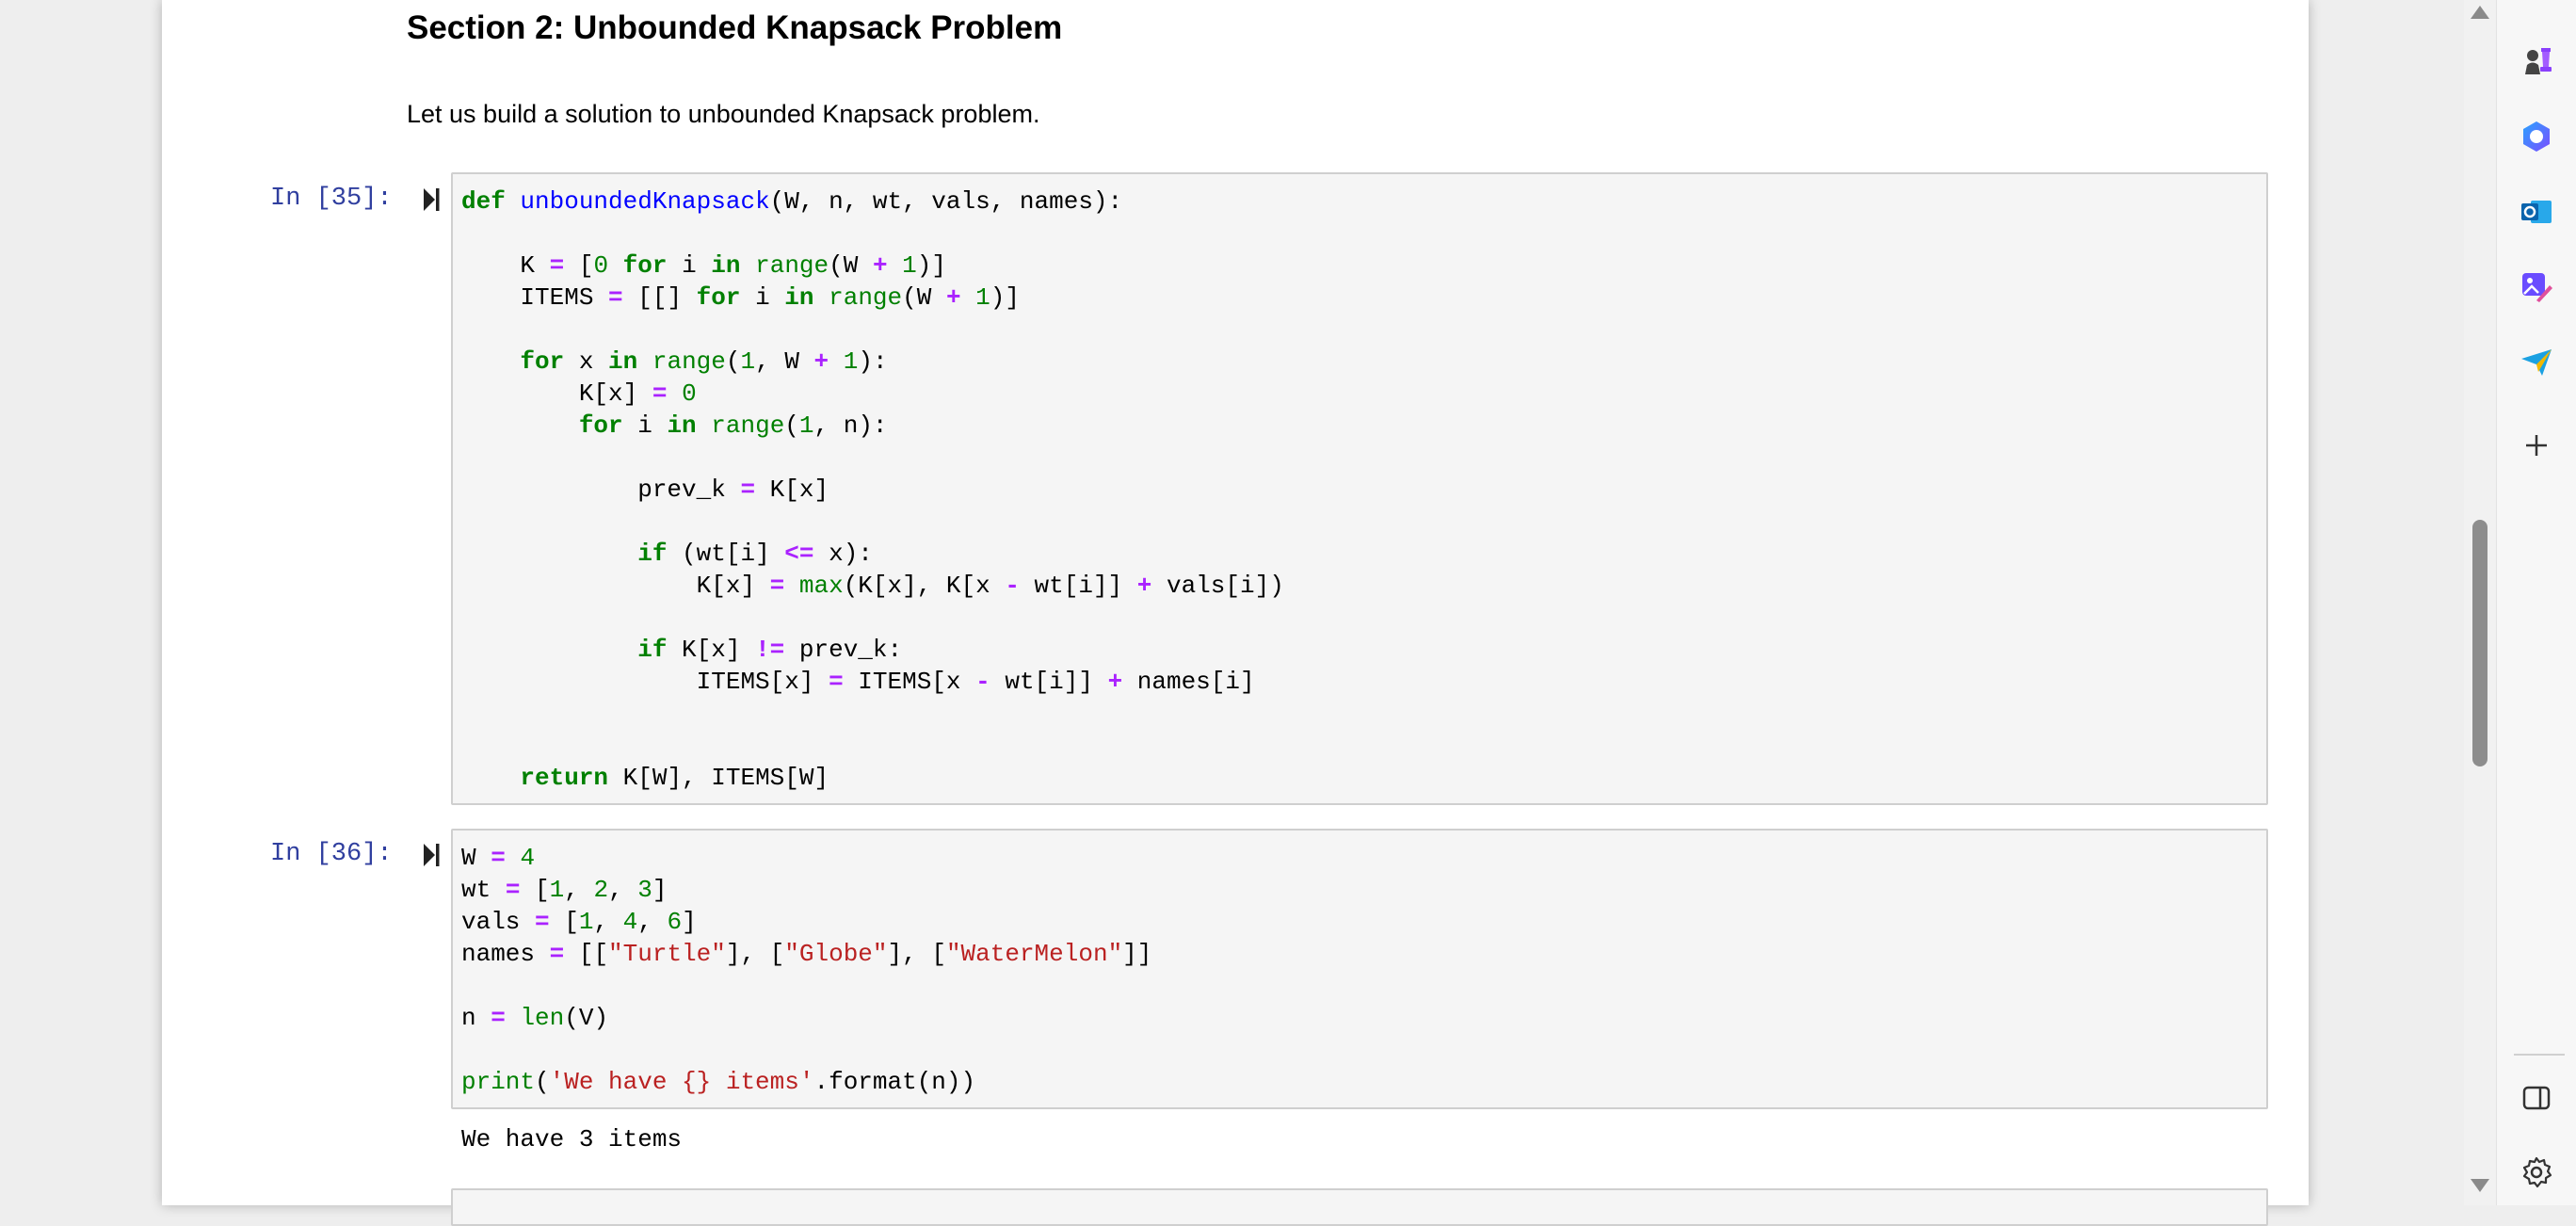  I want to click on settings-button, so click(2536, 1172).